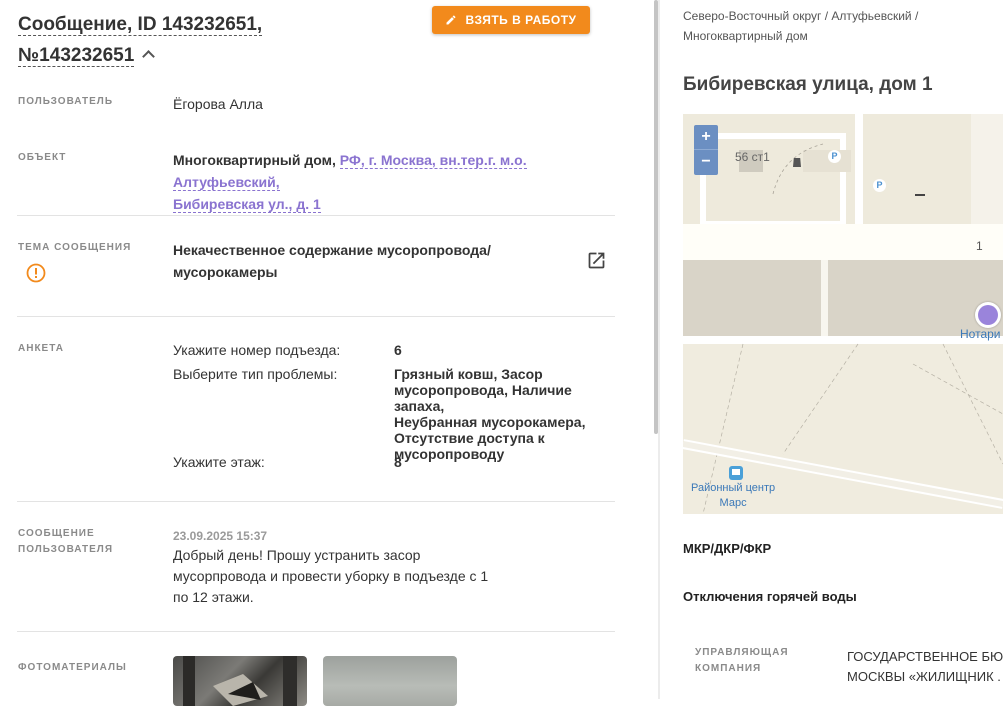  Describe the element at coordinates (247, 204) in the screenshot. I see `object-address-link-2: Бибиревская ул., д. 1` at that location.